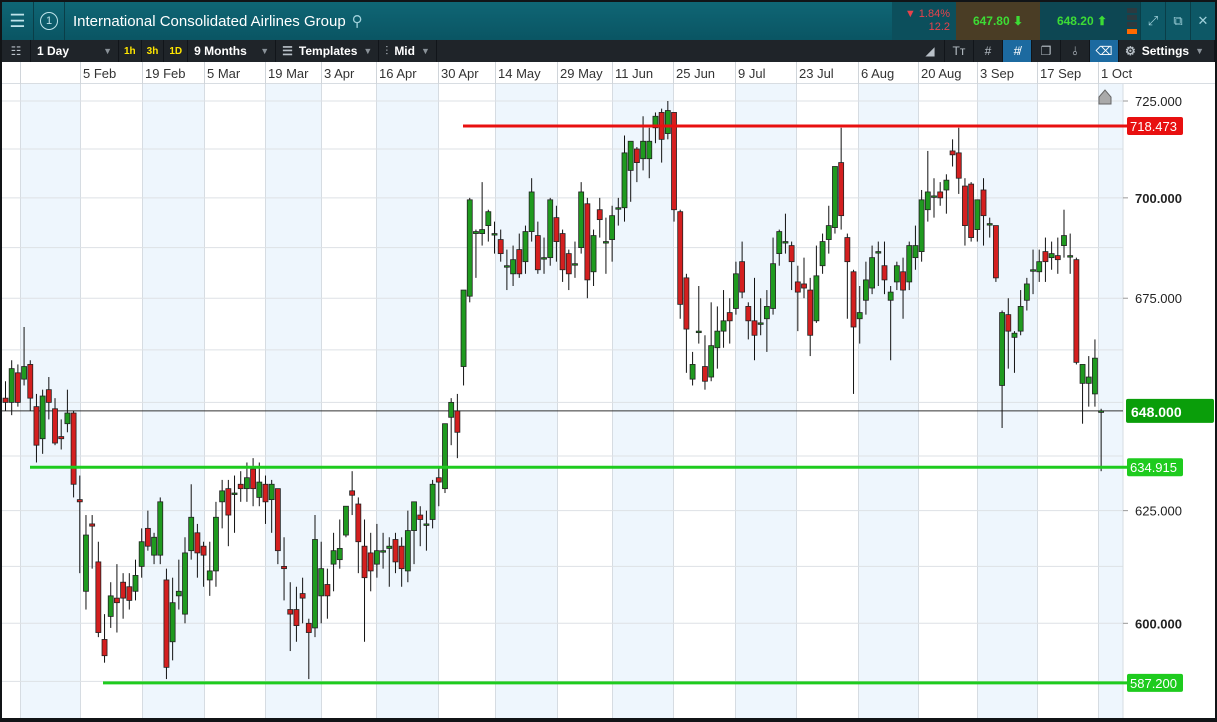 Image resolution: width=1217 pixels, height=722 pixels. Describe the element at coordinates (1202, 21) in the screenshot. I see `close-icon: ✕` at that location.